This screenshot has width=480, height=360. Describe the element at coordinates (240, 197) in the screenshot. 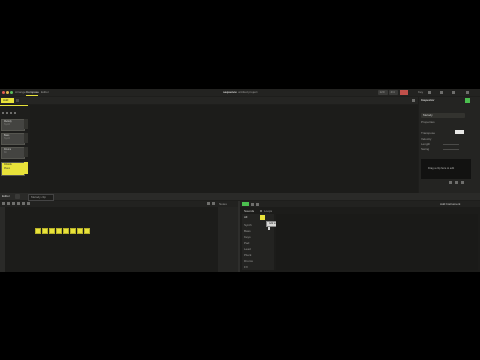

I see `editor-header: Editor Melody clip` at that location.